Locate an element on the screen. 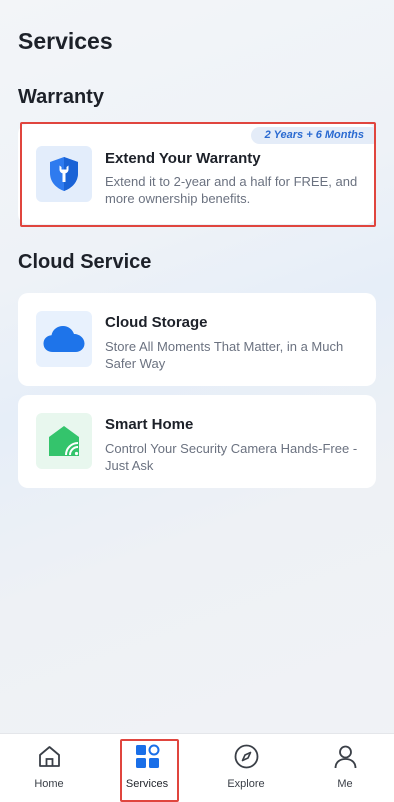 This screenshot has width=394, height=802. cloud-storage-title: Cloud Storage is located at coordinates (156, 322).